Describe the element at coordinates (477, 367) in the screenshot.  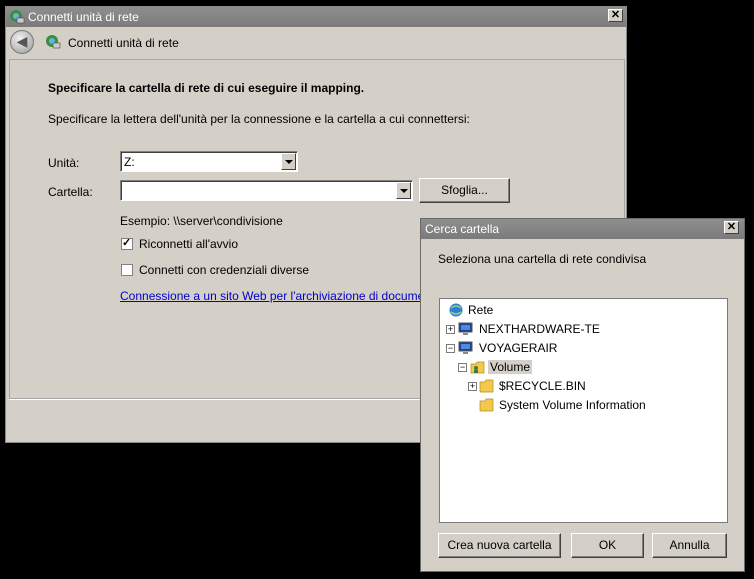
I see `shared-folder-icon` at that location.